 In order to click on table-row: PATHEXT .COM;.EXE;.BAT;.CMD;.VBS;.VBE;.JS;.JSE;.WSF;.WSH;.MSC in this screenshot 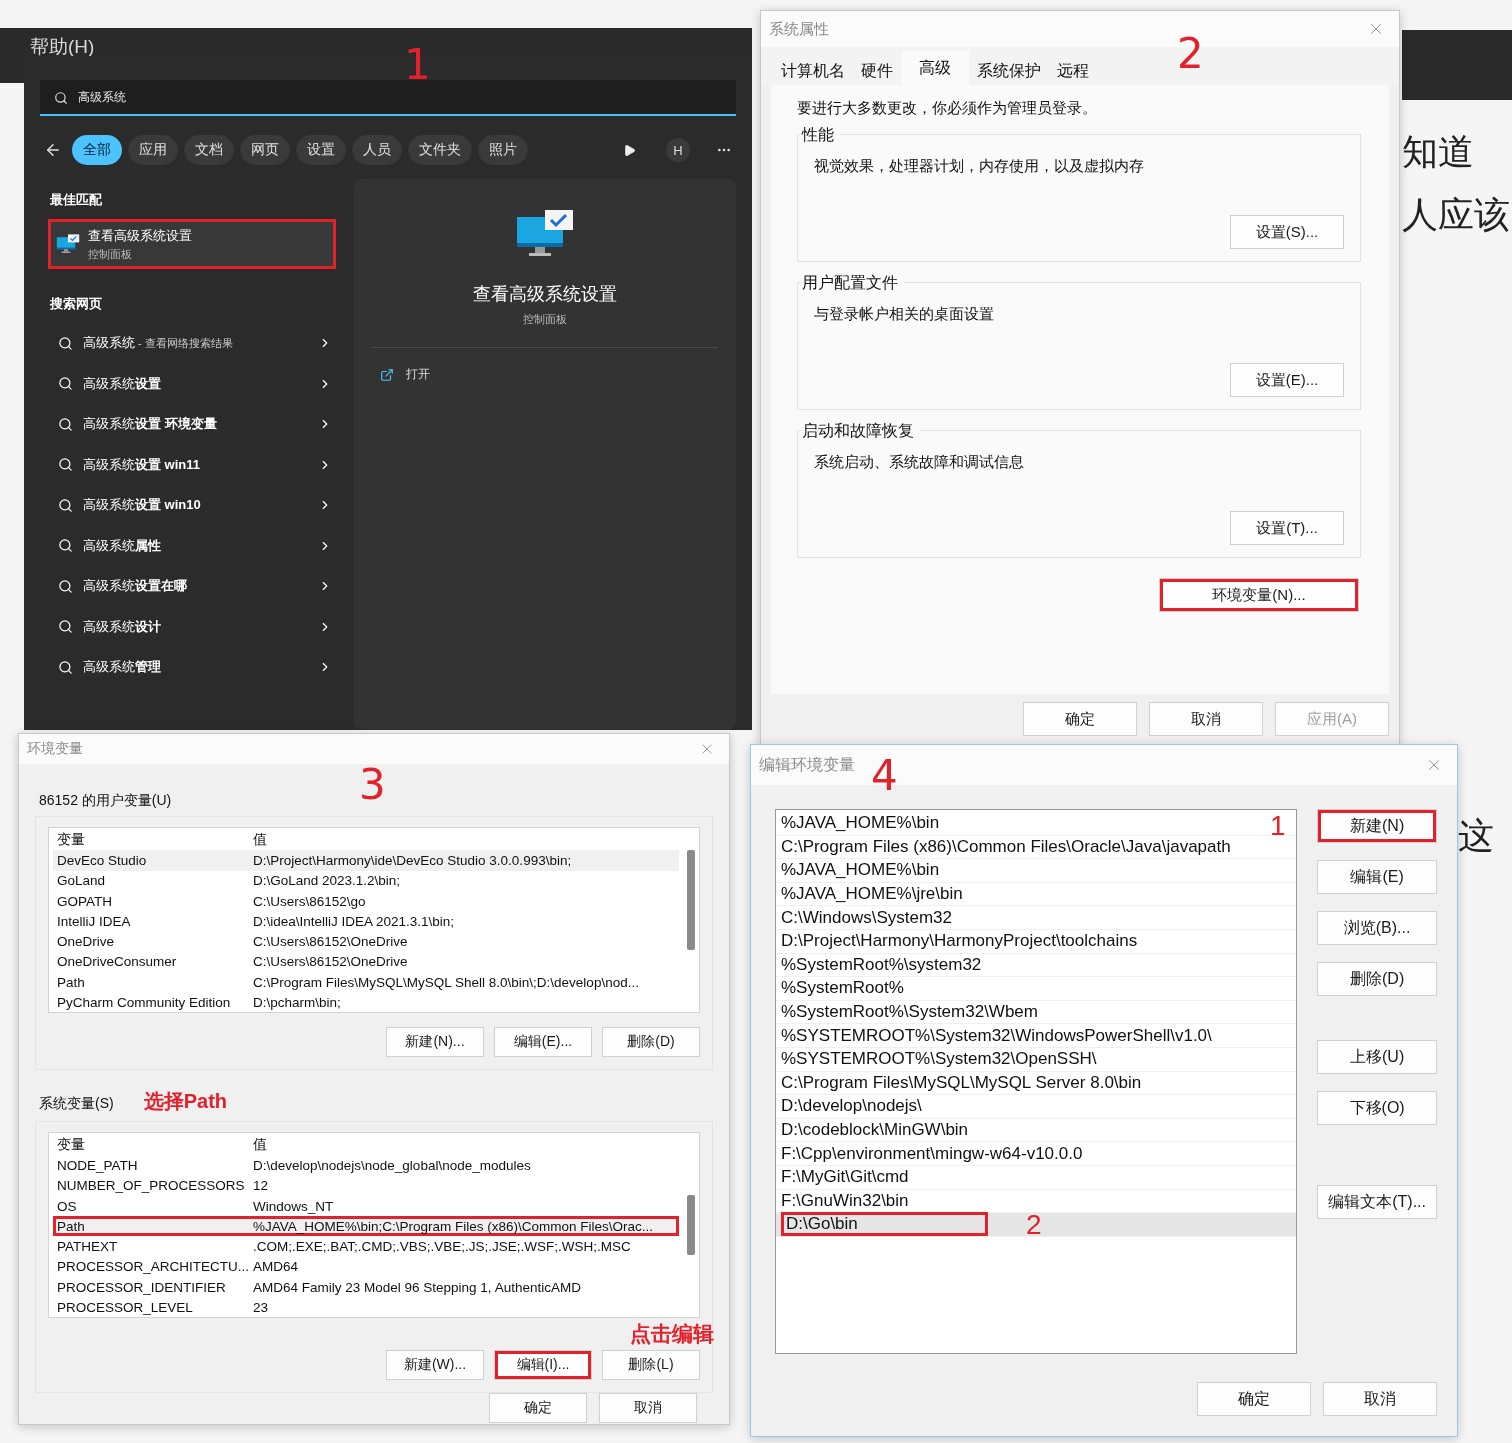, I will do `click(366, 1246)`.